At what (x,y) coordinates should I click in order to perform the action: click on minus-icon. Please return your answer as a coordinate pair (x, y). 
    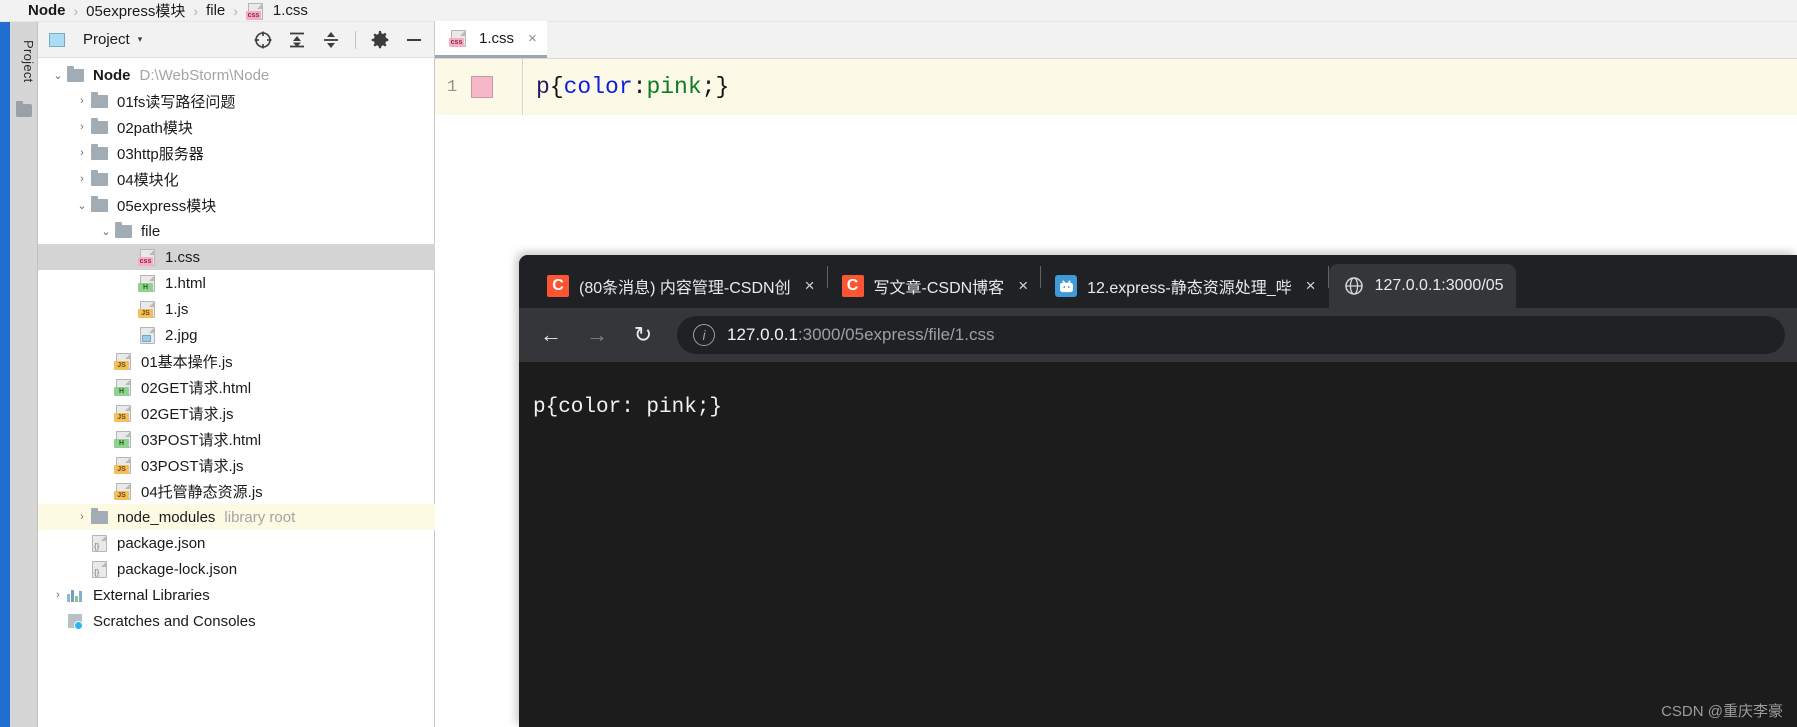
    Looking at the image, I should click on (414, 40).